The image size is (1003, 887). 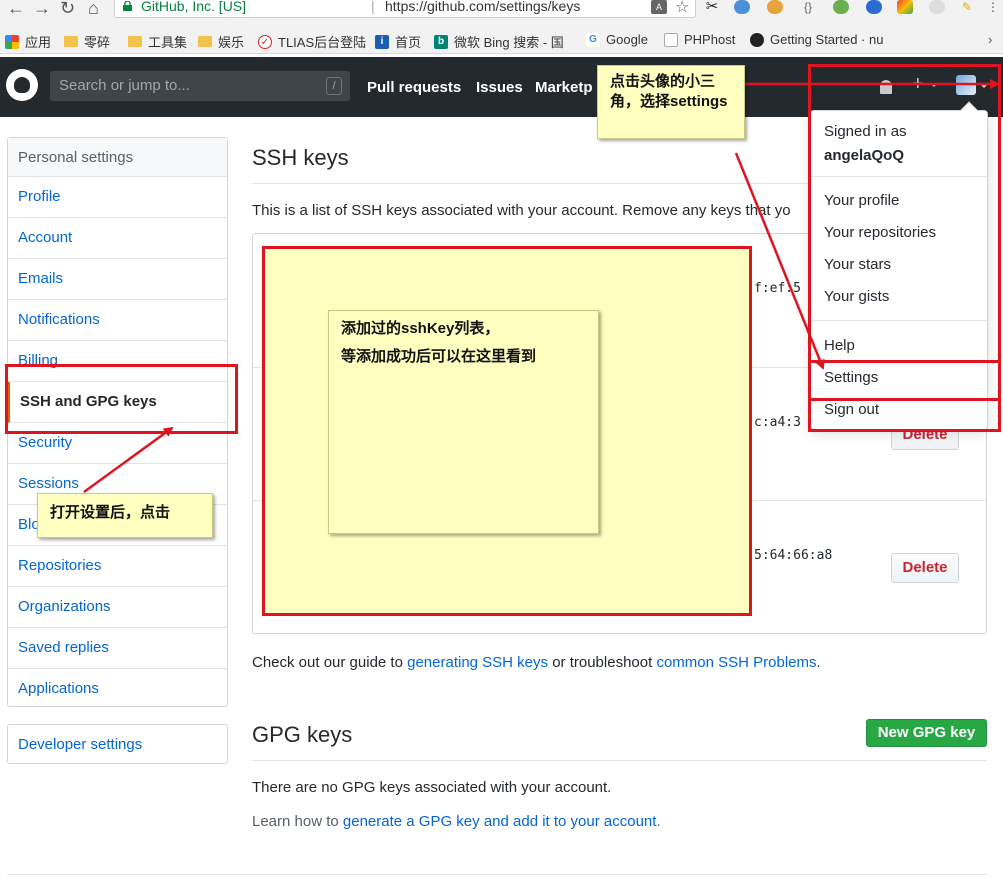 What do you see at coordinates (669, 91) in the screenshot?
I see `annotation-text: 点击头像的小三角，选择settings` at bounding box center [669, 91].